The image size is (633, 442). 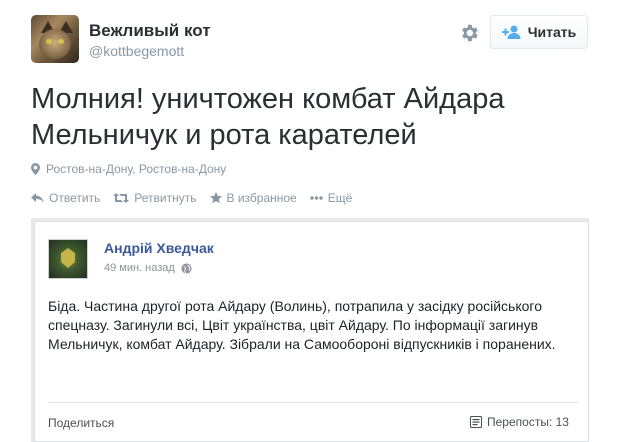 I want to click on more-button: Ещё, so click(x=331, y=198).